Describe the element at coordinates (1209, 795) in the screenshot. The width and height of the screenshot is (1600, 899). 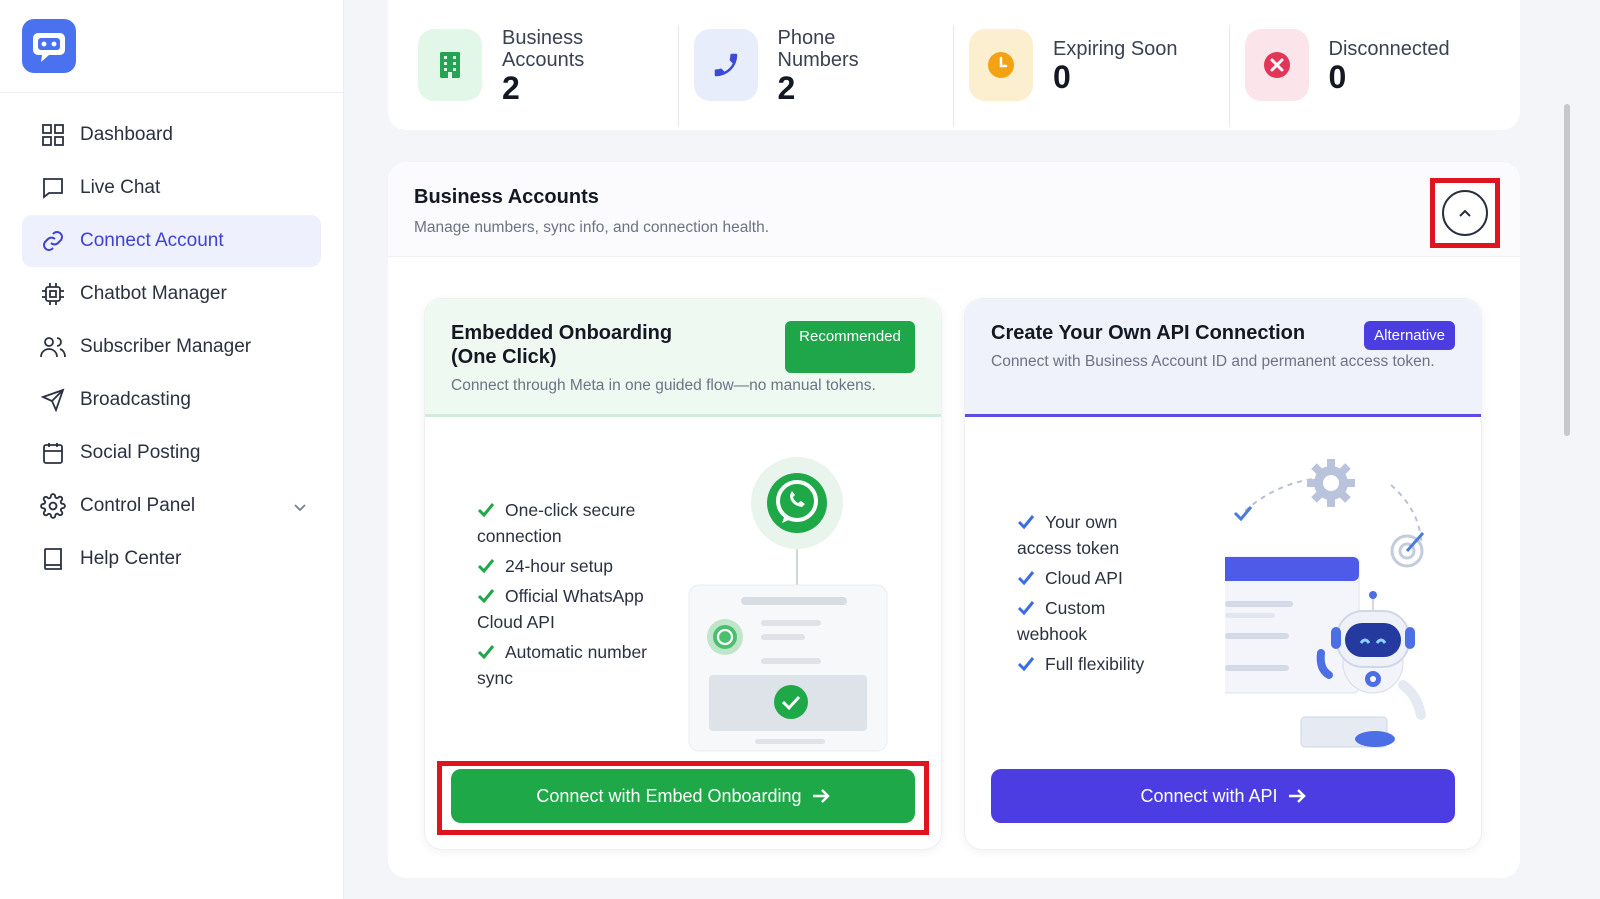
I see `button-label: Connect with API` at that location.